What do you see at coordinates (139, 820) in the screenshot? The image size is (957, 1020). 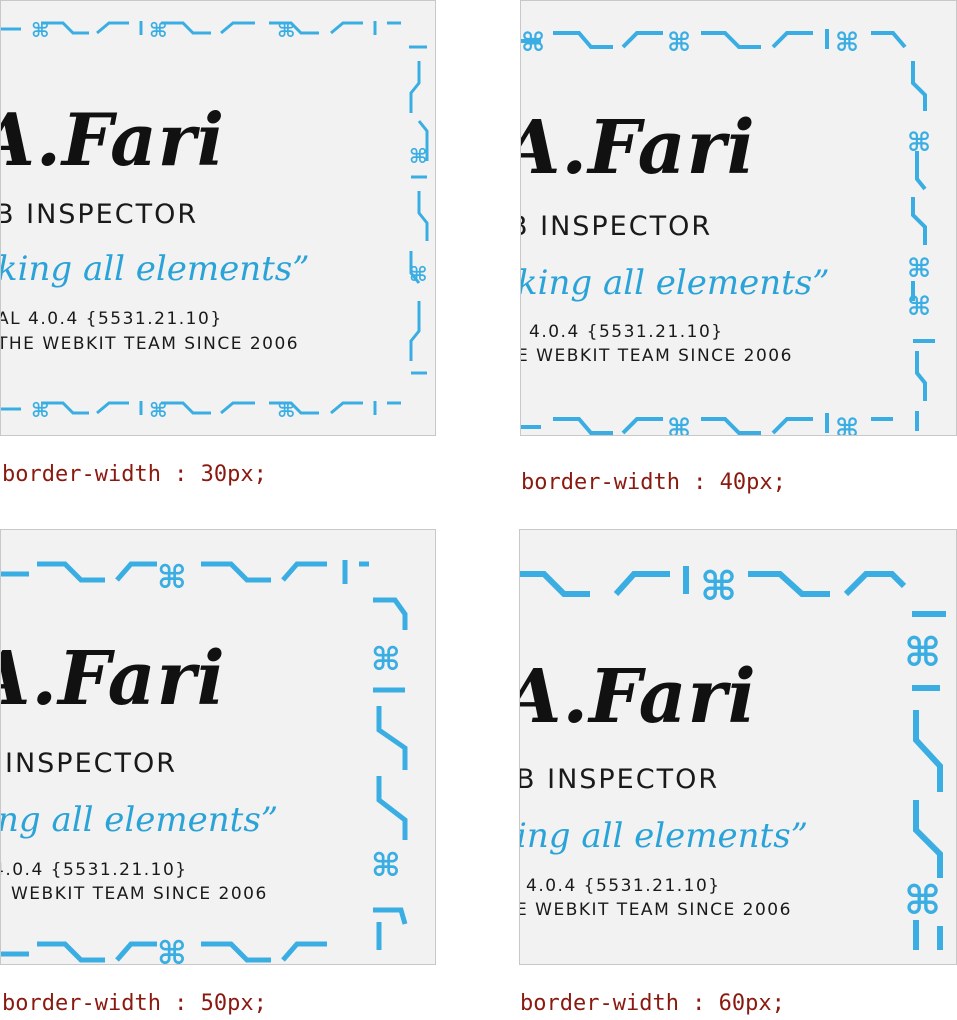 I see `card-tagline: ng all elements”` at bounding box center [139, 820].